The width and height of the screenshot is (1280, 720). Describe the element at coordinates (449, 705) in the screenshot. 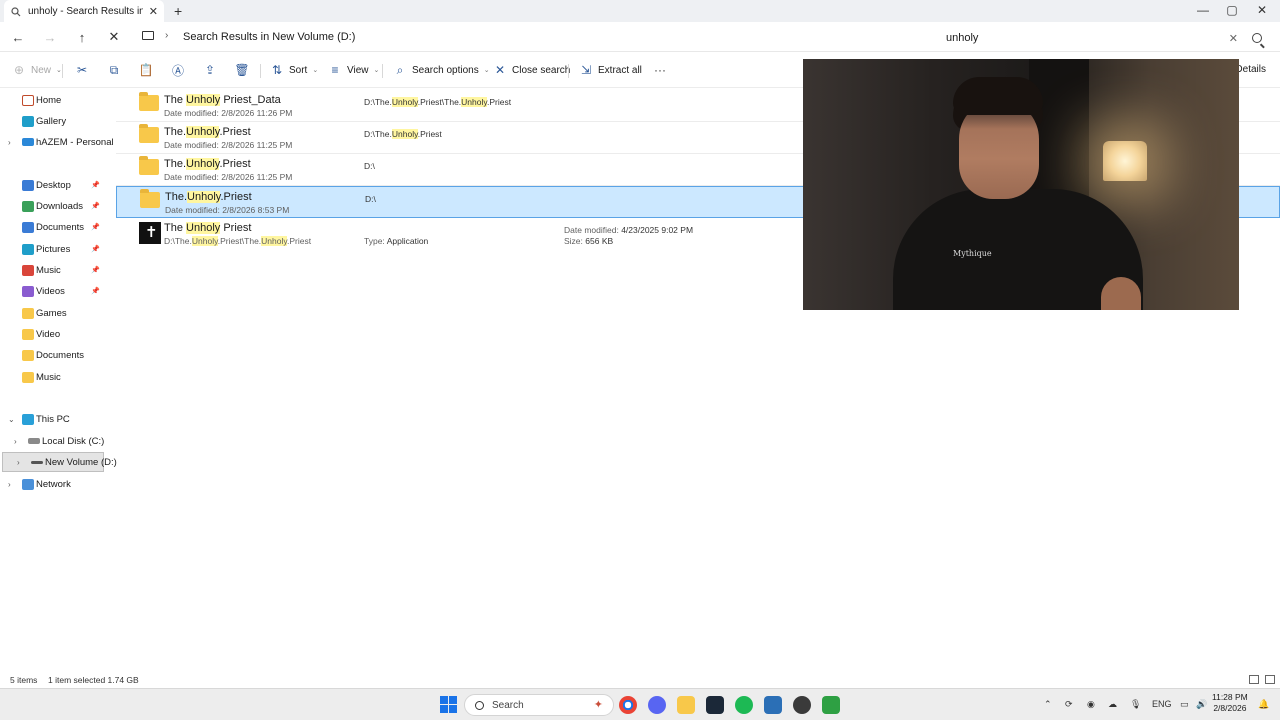

I see `start-button` at that location.